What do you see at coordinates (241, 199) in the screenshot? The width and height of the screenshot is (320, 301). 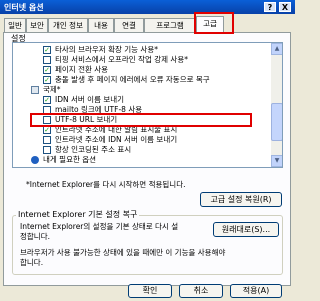 I see `restore-advanced-button: 고급 설정 복원(R)` at bounding box center [241, 199].